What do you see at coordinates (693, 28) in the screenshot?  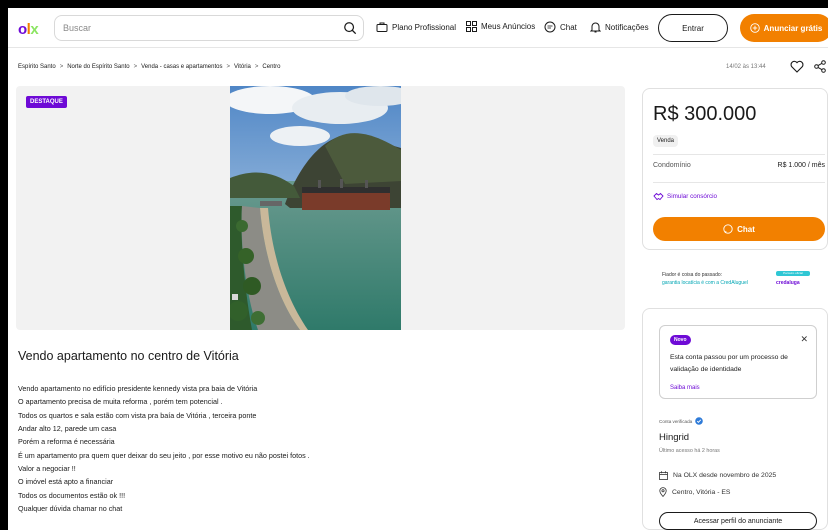 I see `entrar-button: Entrar` at bounding box center [693, 28].